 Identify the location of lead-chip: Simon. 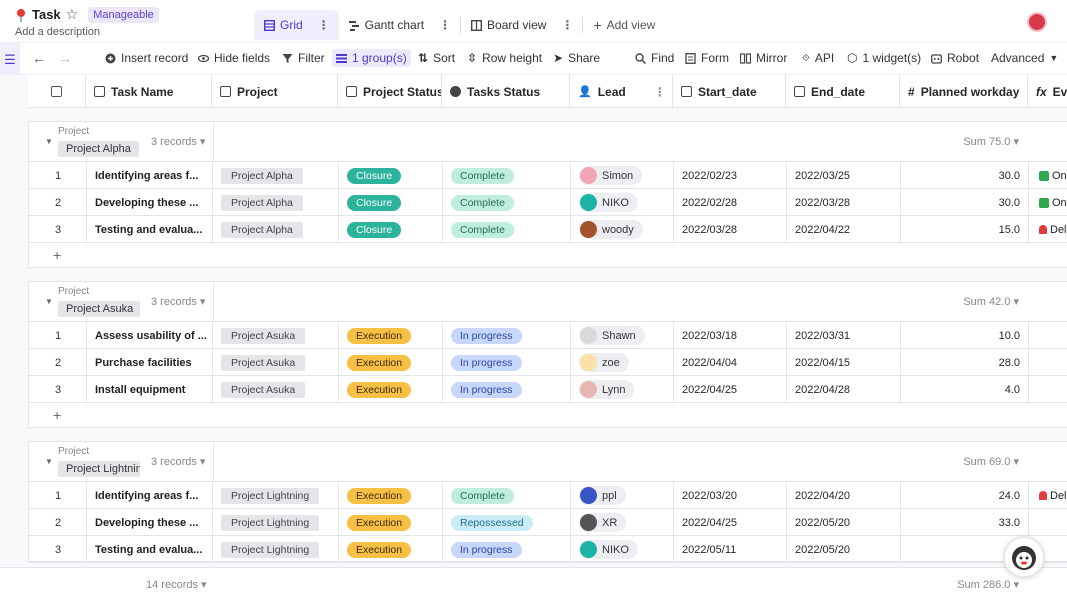
(611, 175).